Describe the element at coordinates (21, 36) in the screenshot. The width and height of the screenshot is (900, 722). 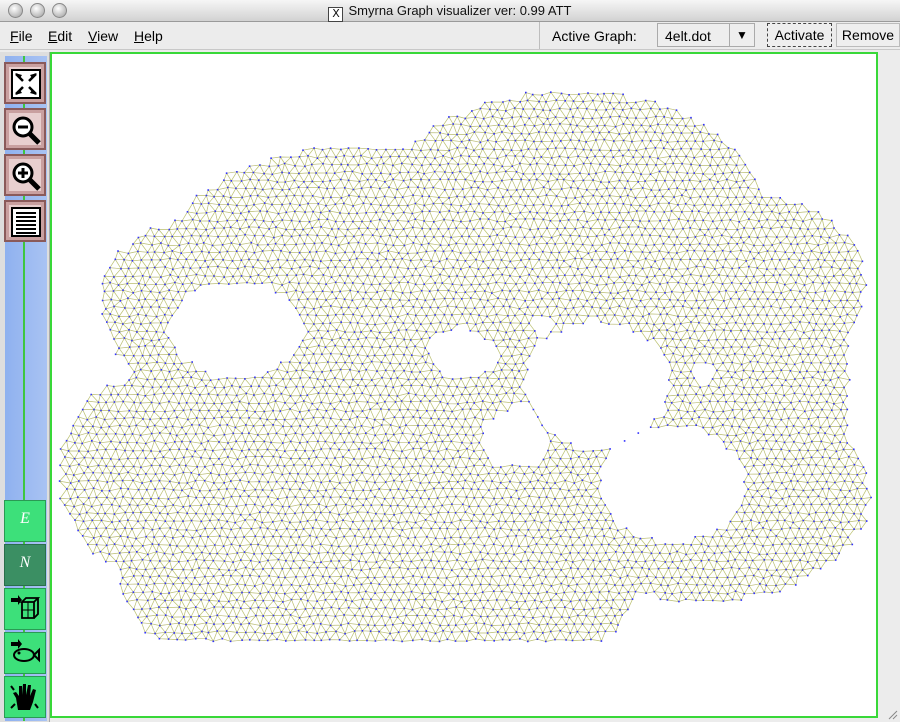
I see `menu-file: File` at that location.